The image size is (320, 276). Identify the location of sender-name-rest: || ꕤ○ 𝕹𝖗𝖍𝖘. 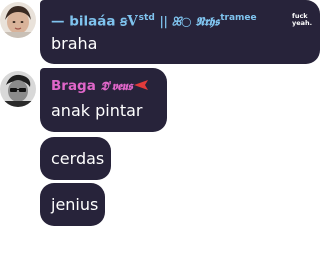
(189, 21).